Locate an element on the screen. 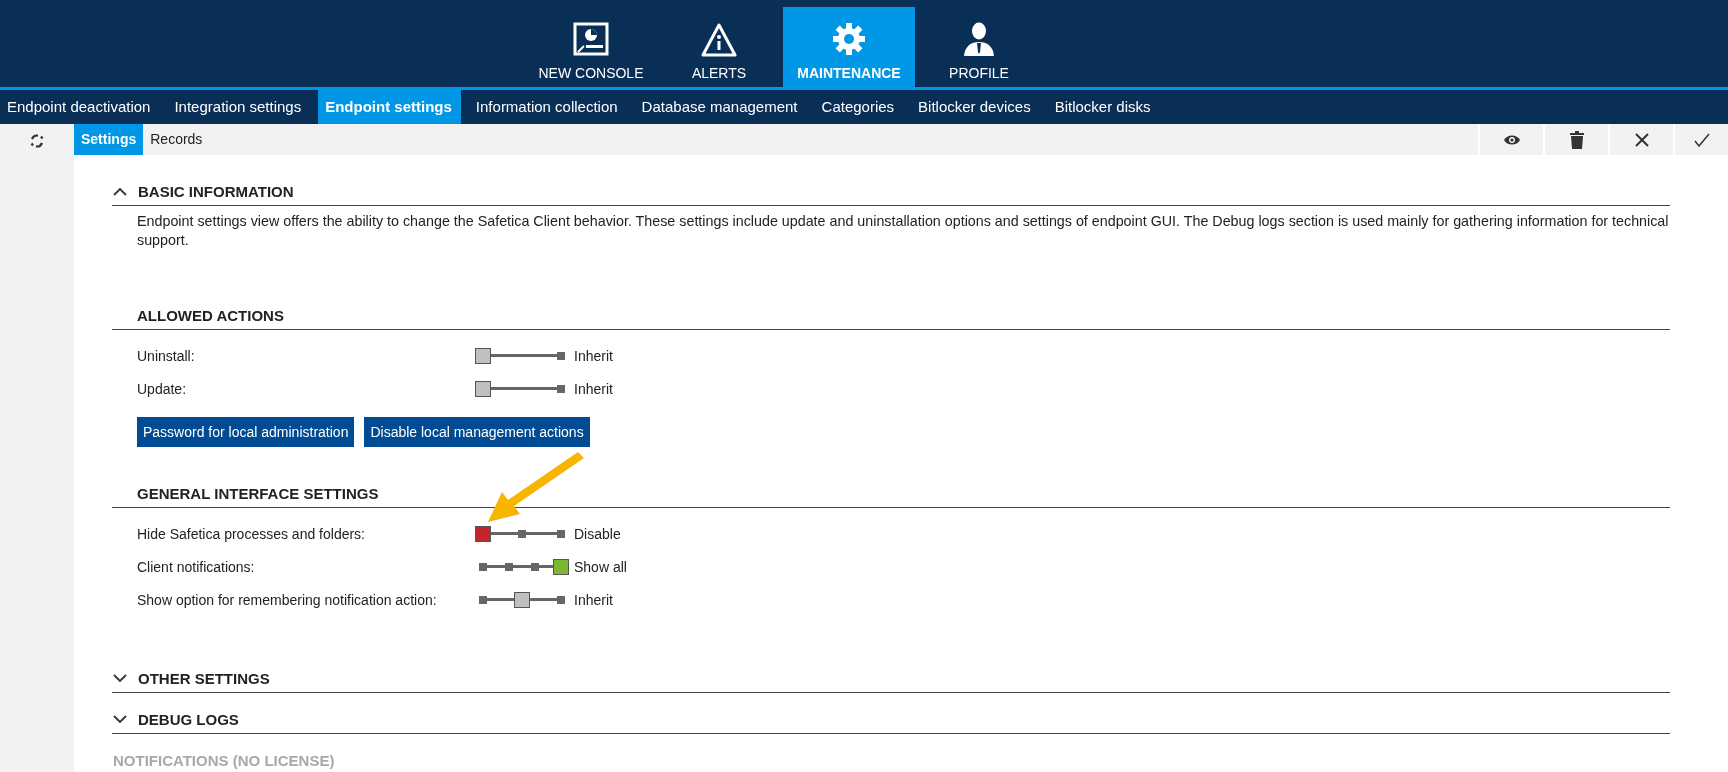 This screenshot has height=772, width=1728. subsection-title: ALLOWED ACTIONS is located at coordinates (210, 315).